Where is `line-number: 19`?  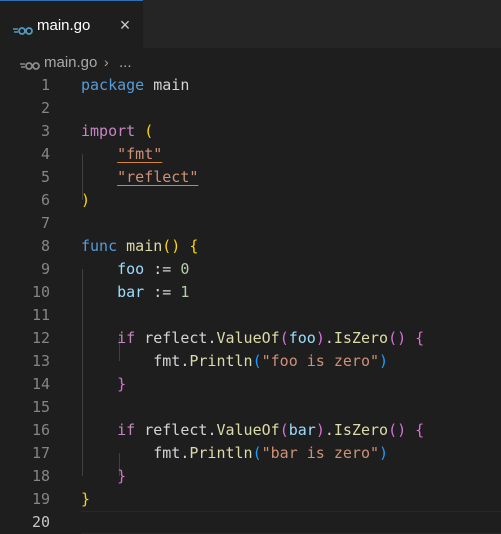 line-number: 19 is located at coordinates (40, 499).